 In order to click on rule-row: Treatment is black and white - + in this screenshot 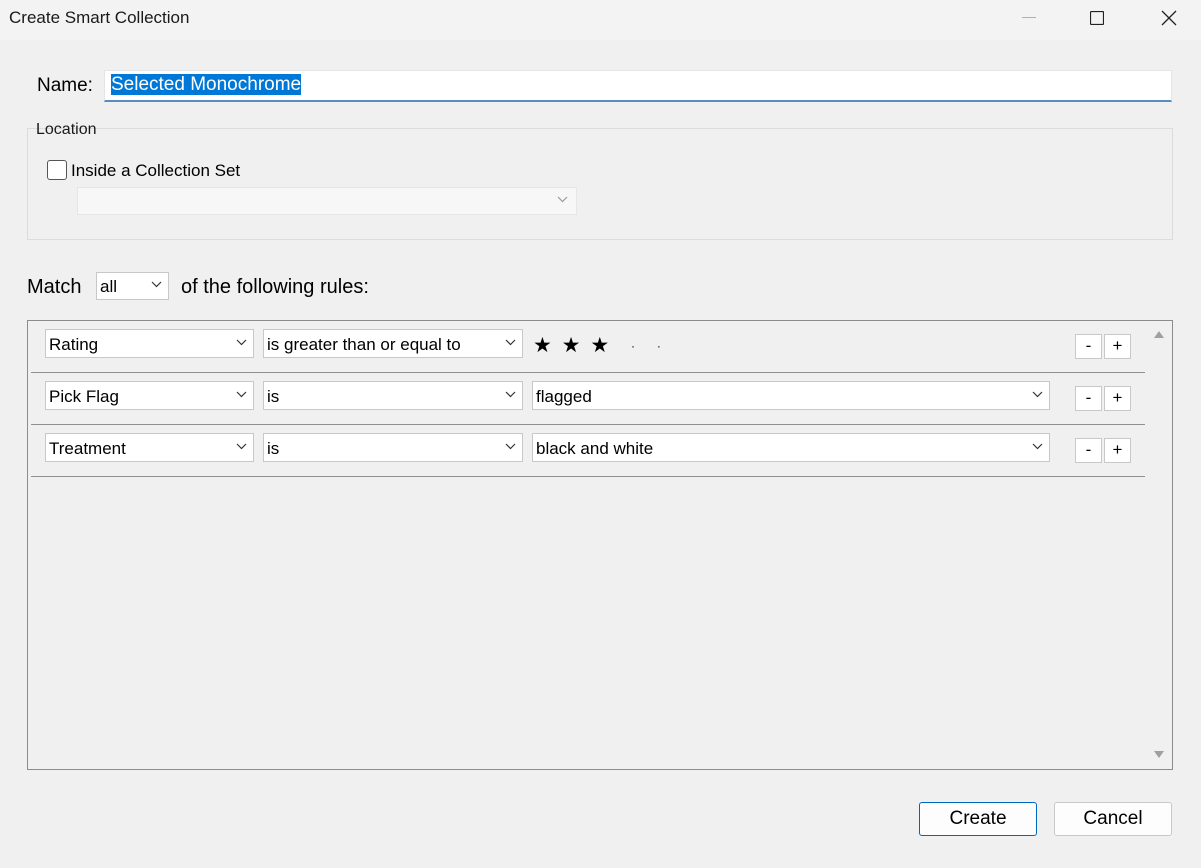, I will do `click(588, 451)`.